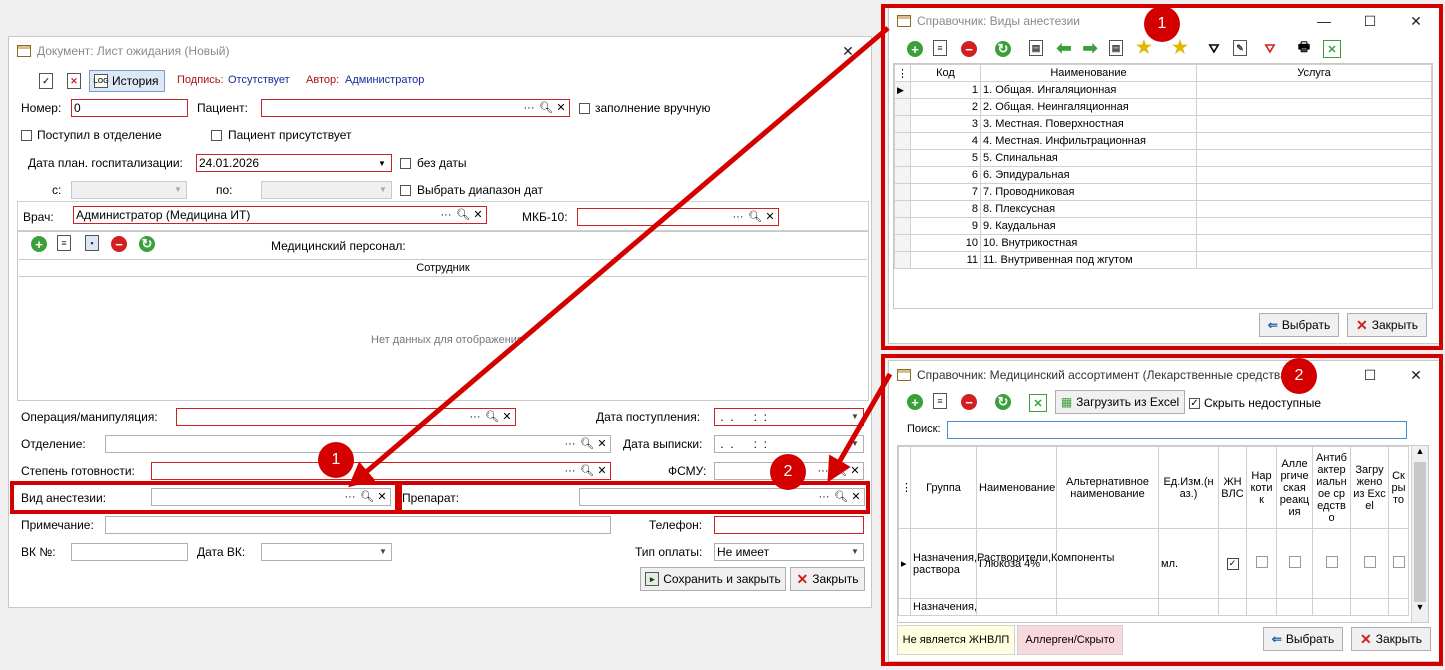 The image size is (1445, 670). I want to click on arrow-left-icon: ⬅, so click(1064, 48).